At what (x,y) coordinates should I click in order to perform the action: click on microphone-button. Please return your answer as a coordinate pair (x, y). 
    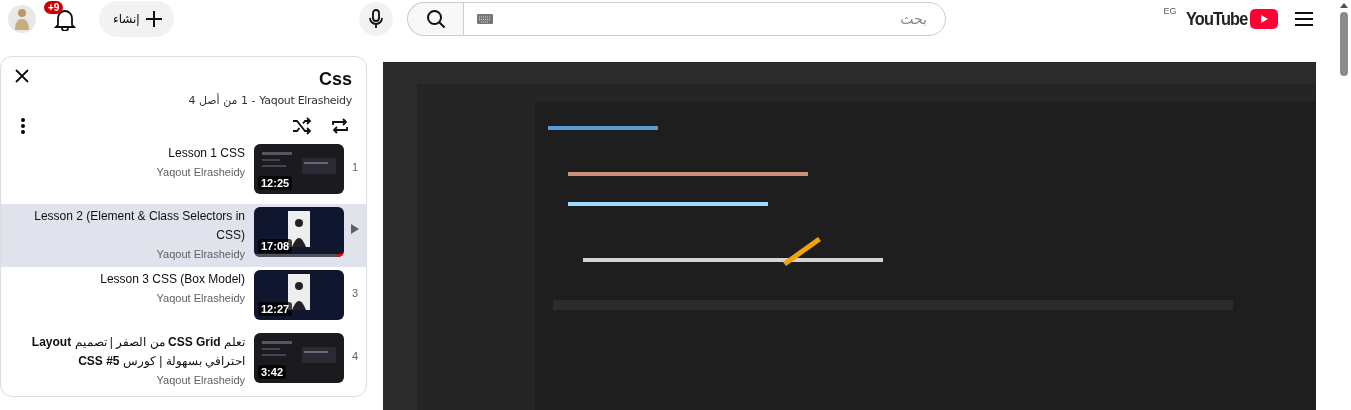
    Looking at the image, I should click on (376, 19).